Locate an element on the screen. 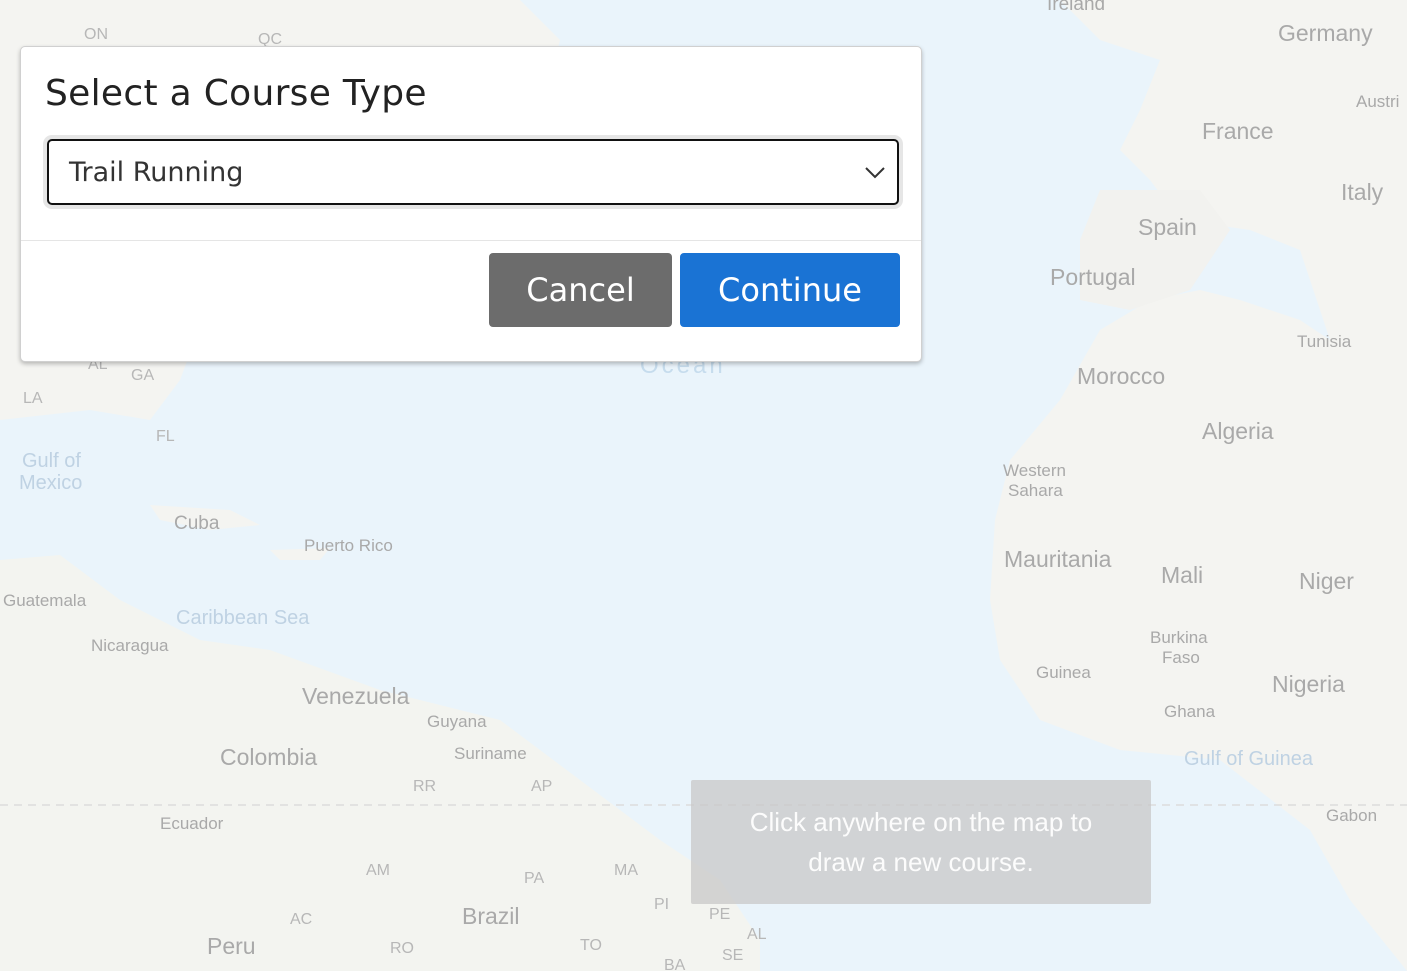 This screenshot has height=971, width=1407. map-label: Gulf of is located at coordinates (51, 461).